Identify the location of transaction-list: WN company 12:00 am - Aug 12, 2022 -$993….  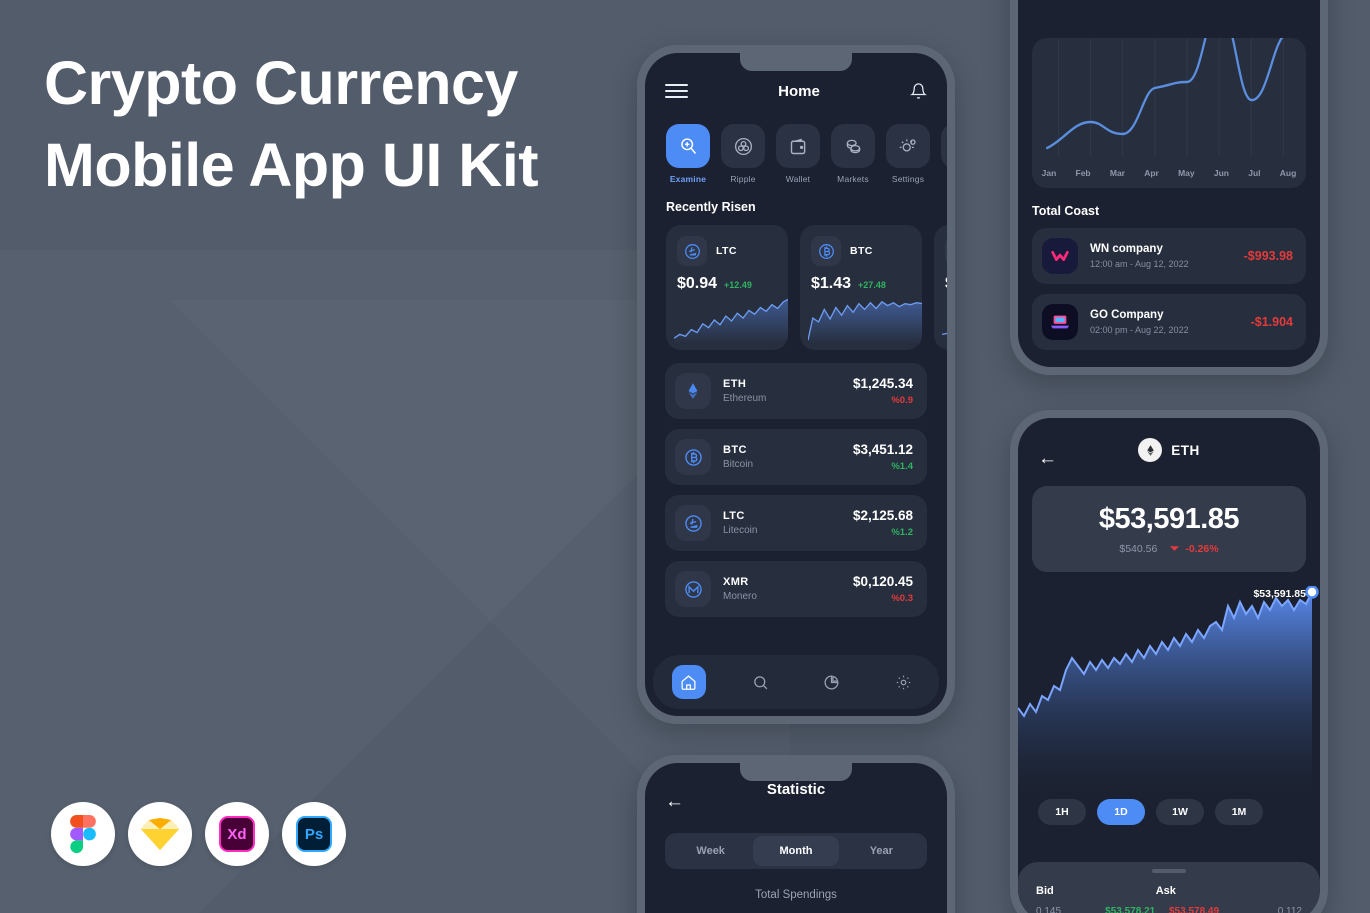
(1169, 284).